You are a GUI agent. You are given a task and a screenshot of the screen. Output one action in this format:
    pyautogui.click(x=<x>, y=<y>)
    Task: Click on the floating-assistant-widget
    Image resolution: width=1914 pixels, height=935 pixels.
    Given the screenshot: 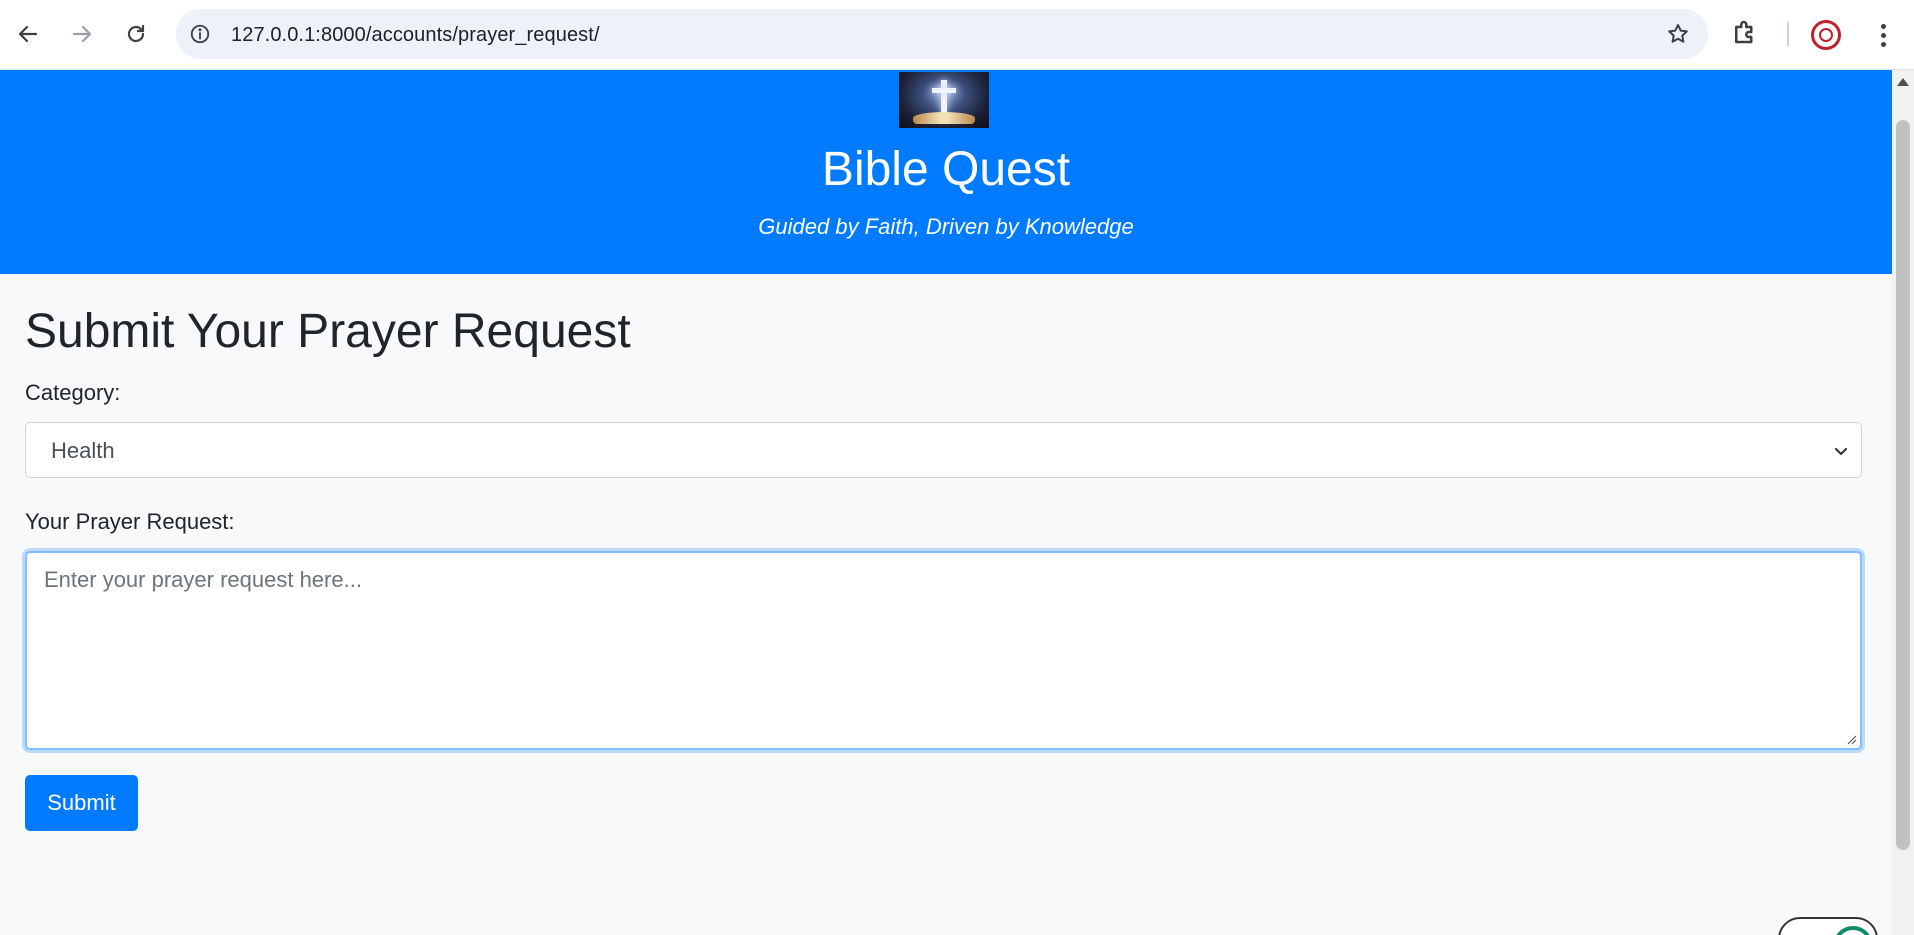 What is the action you would take?
    pyautogui.click(x=1828, y=926)
    